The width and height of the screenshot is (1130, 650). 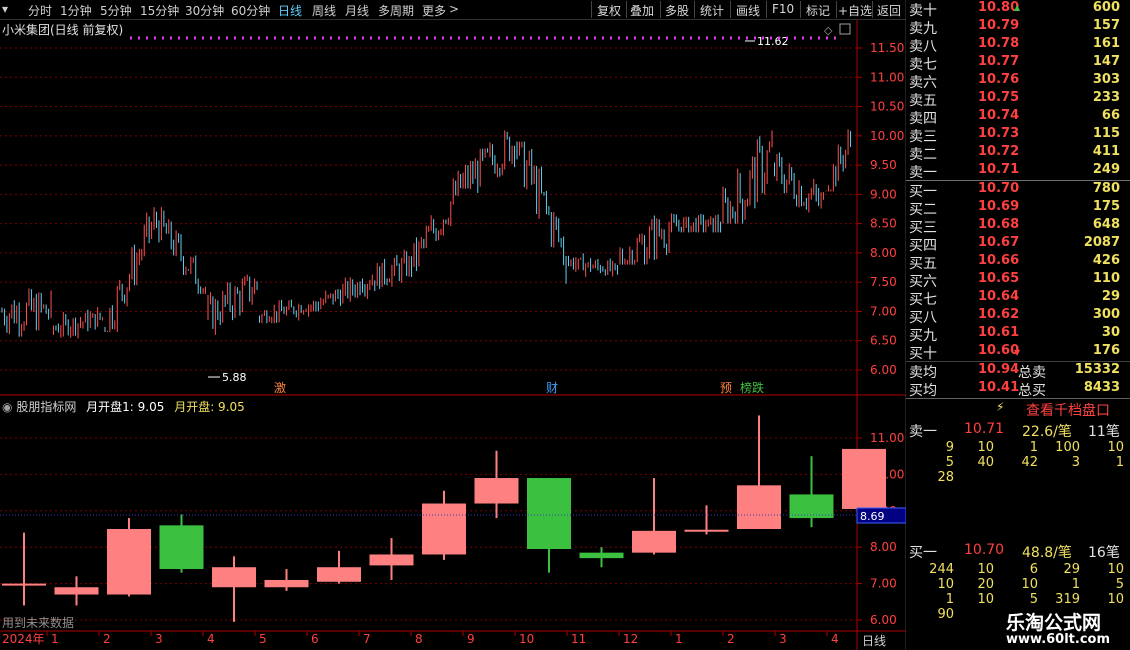 I want to click on ask-row: 卖七 10.77 147, so click(x=1018, y=63).